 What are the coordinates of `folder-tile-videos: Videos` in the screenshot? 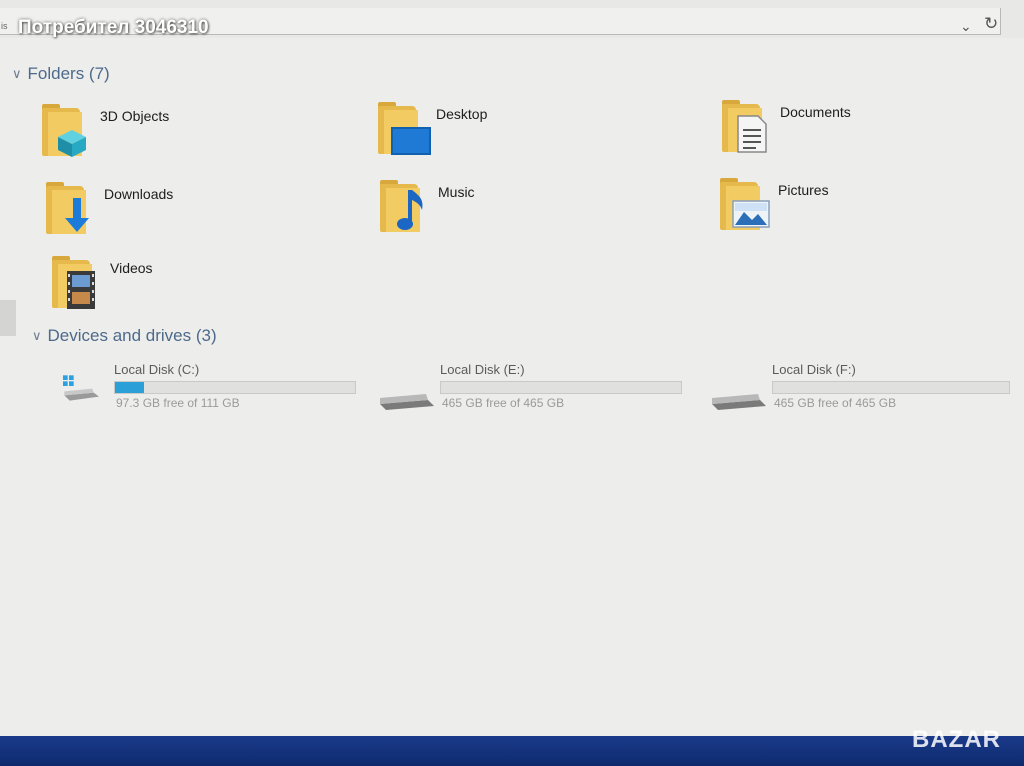 It's located at (102, 283).